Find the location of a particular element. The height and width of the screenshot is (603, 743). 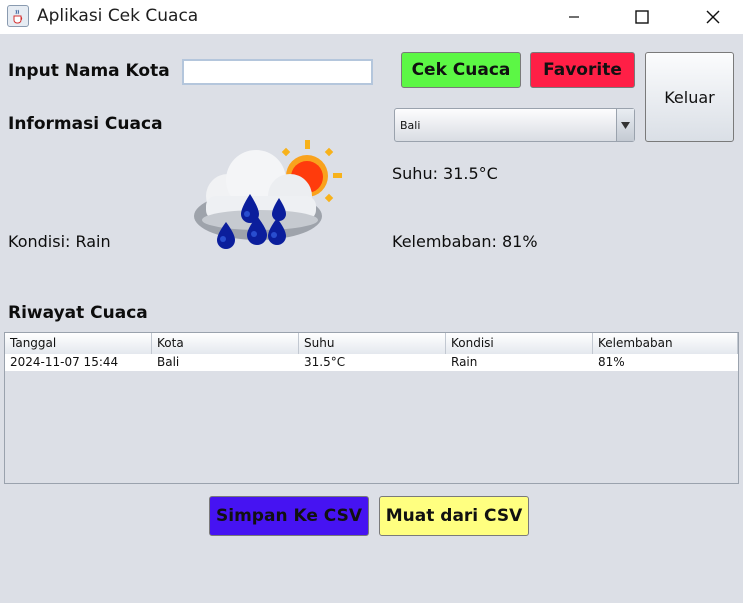

table-header: Tanggal Kota Suhu Kondisi Kelembaban is located at coordinates (371, 344).